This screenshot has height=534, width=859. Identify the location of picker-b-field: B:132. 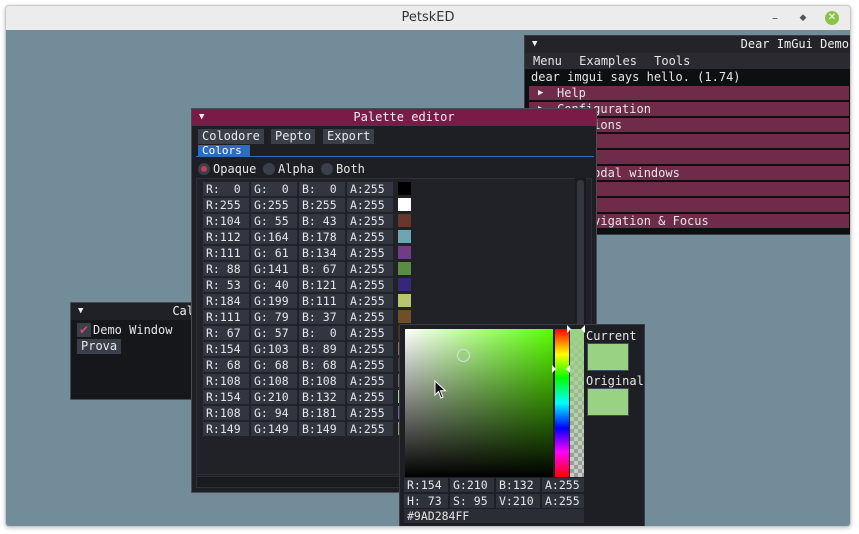
(518, 485).